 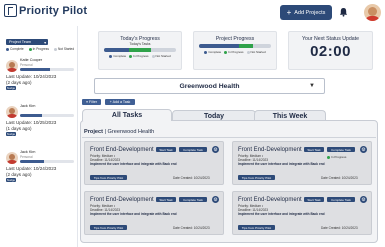 I want to click on project-progress-bar, so click(x=235, y=46).